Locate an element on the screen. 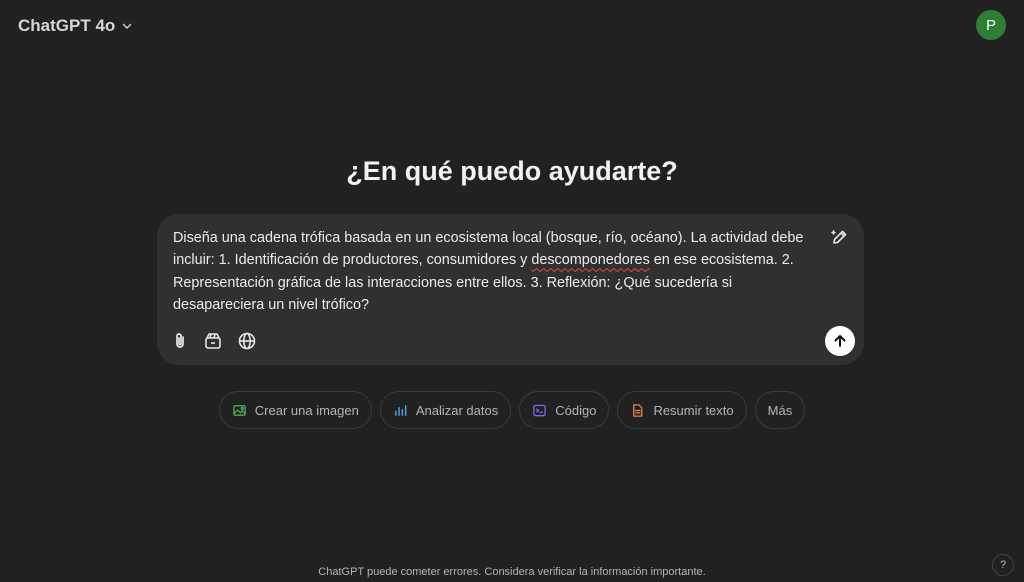 The width and height of the screenshot is (1024, 582). paperclip-icon is located at coordinates (180, 341).